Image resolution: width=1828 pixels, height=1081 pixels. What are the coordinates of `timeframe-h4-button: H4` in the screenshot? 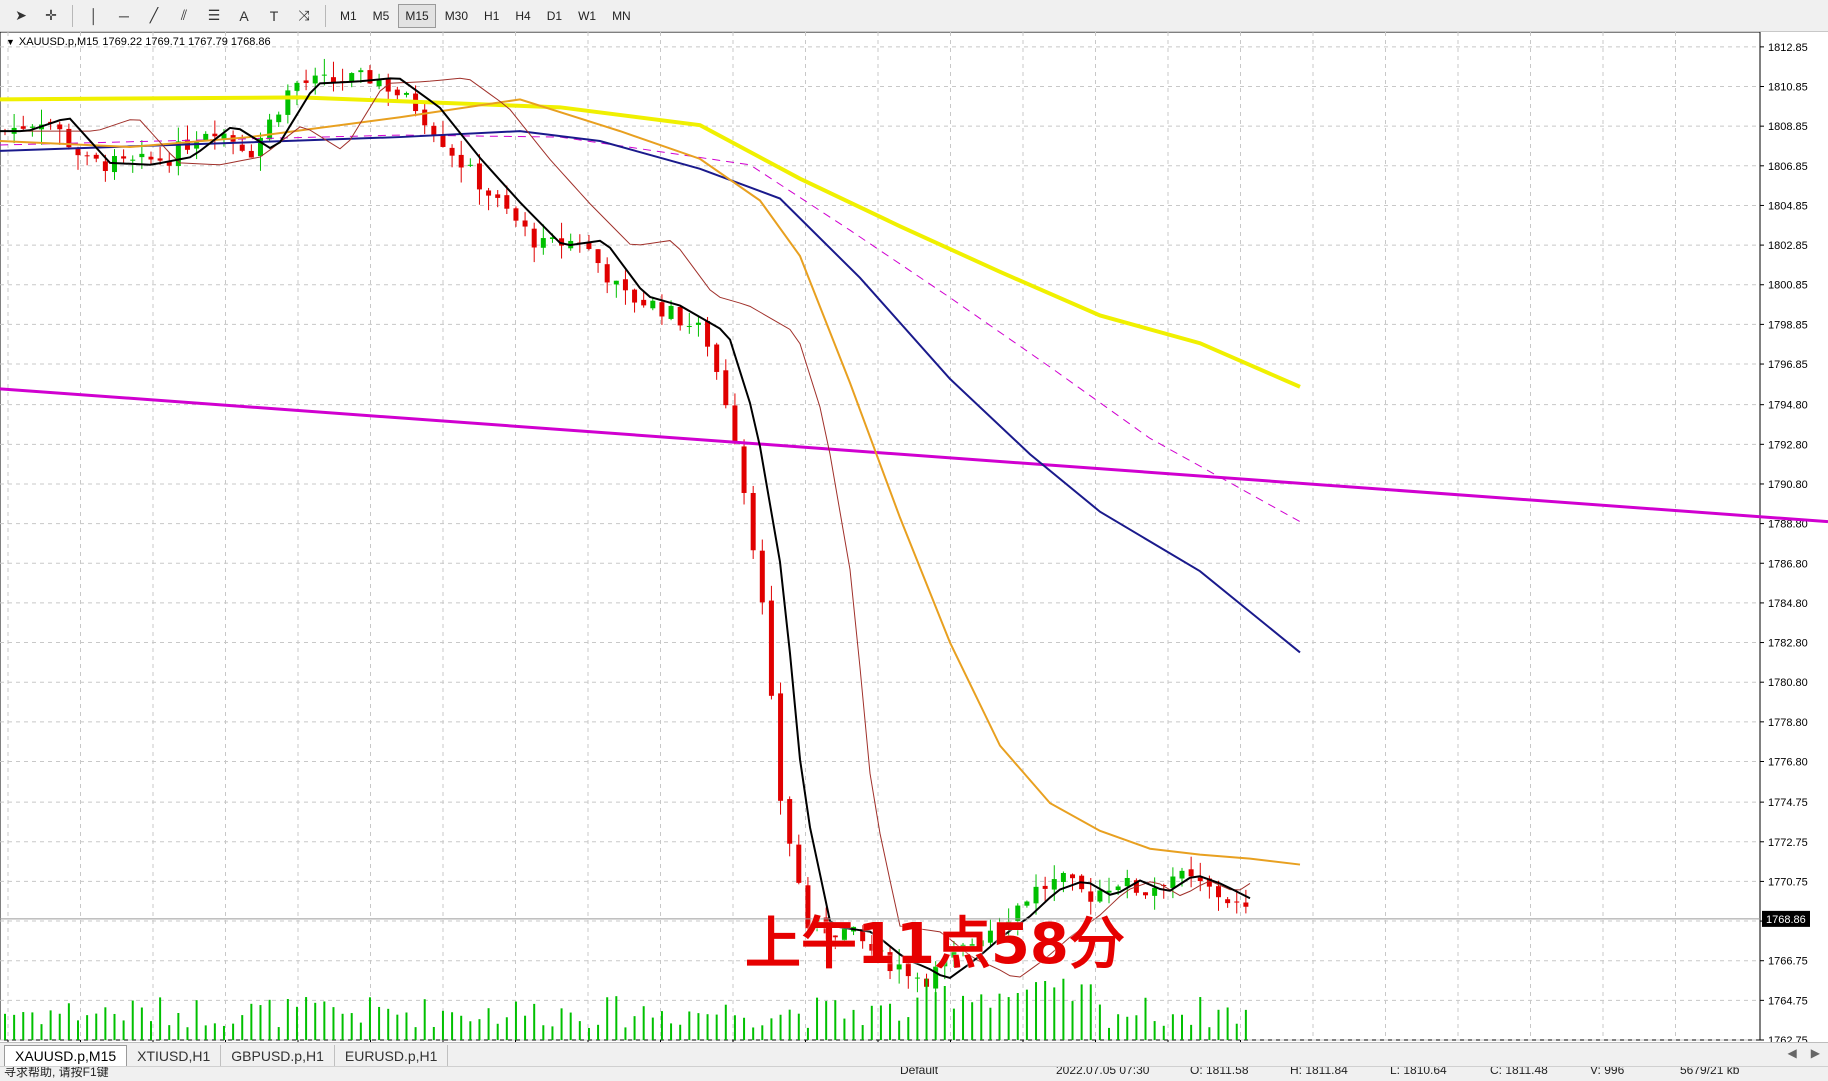 It's located at (522, 16).